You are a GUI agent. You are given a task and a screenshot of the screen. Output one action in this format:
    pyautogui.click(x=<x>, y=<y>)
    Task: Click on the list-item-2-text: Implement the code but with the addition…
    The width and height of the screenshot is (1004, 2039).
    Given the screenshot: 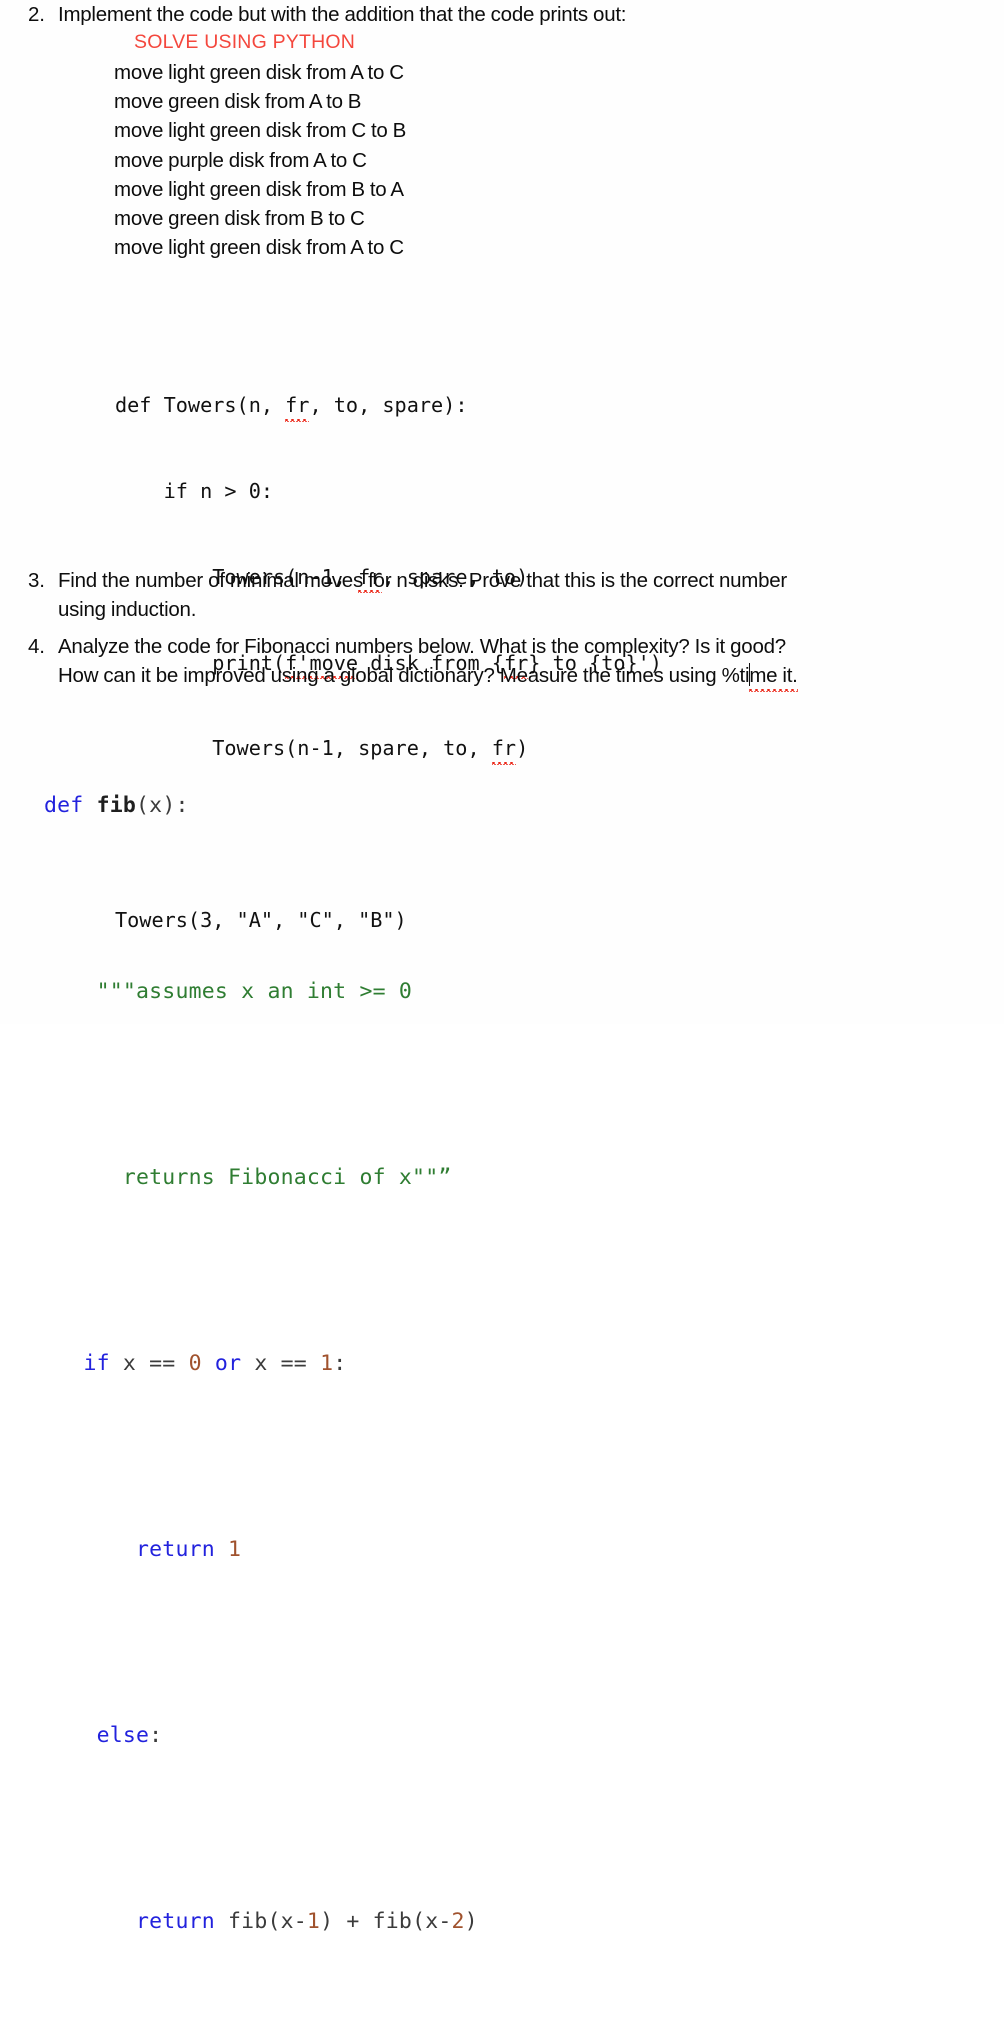 What is the action you would take?
    pyautogui.click(x=342, y=14)
    